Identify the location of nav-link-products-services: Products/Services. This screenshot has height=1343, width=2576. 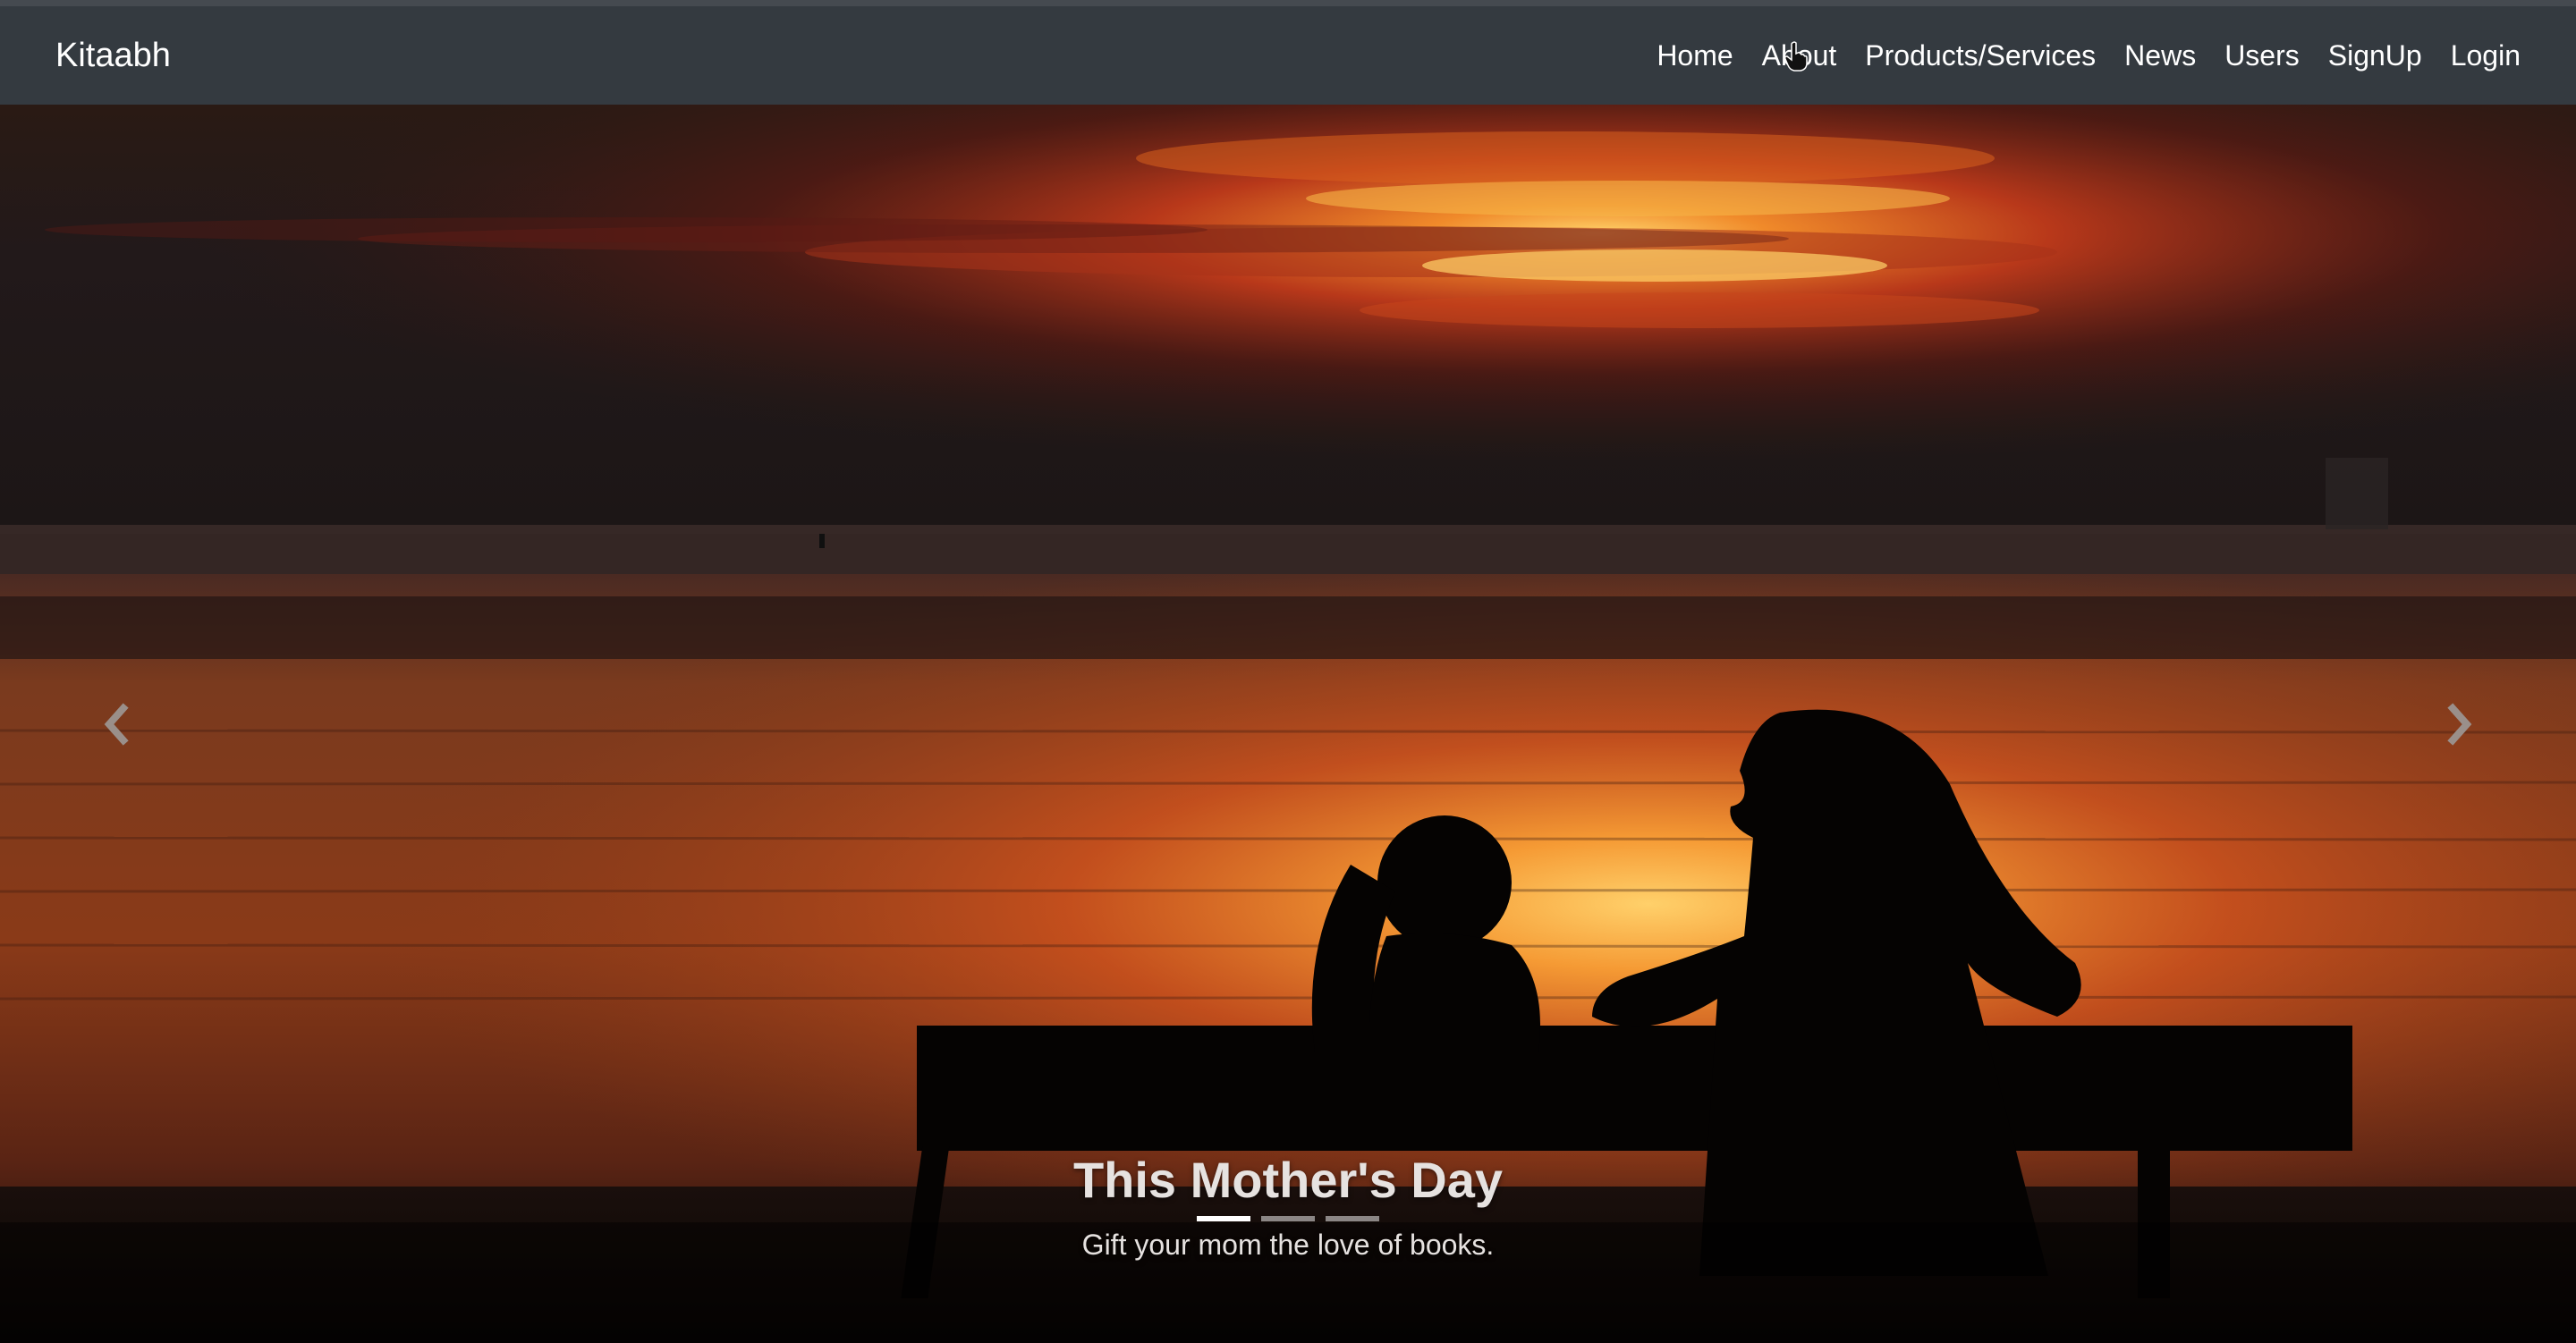
(1980, 55).